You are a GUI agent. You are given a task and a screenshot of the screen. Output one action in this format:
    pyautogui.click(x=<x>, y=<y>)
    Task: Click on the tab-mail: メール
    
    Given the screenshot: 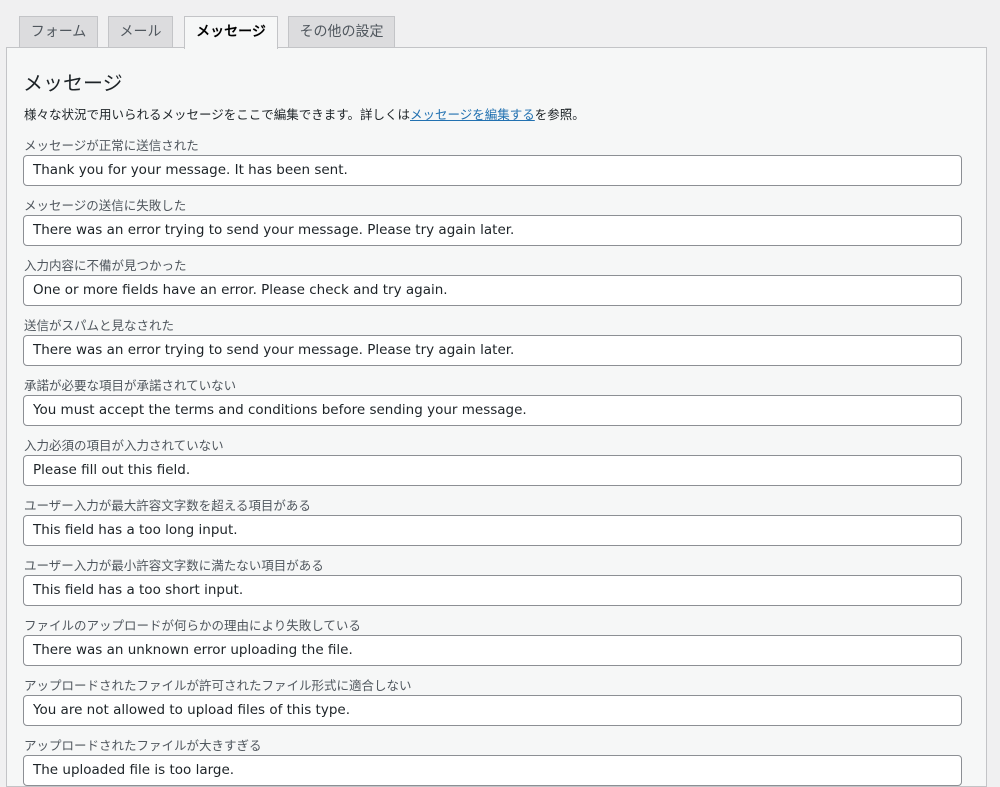 What is the action you would take?
    pyautogui.click(x=140, y=31)
    